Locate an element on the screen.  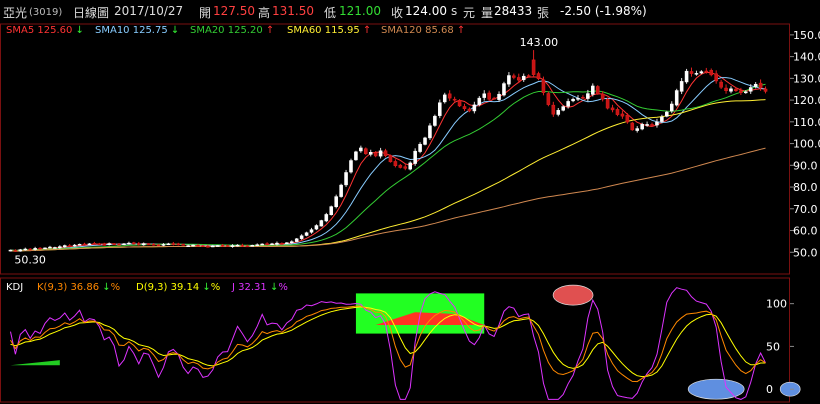
kdj-axis-label: 0 is located at coordinates (769, 389).